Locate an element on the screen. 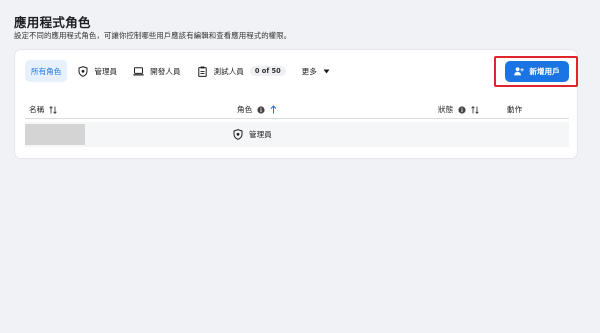 This screenshot has height=333, width=600. column-status-label: 狀態 is located at coordinates (446, 109).